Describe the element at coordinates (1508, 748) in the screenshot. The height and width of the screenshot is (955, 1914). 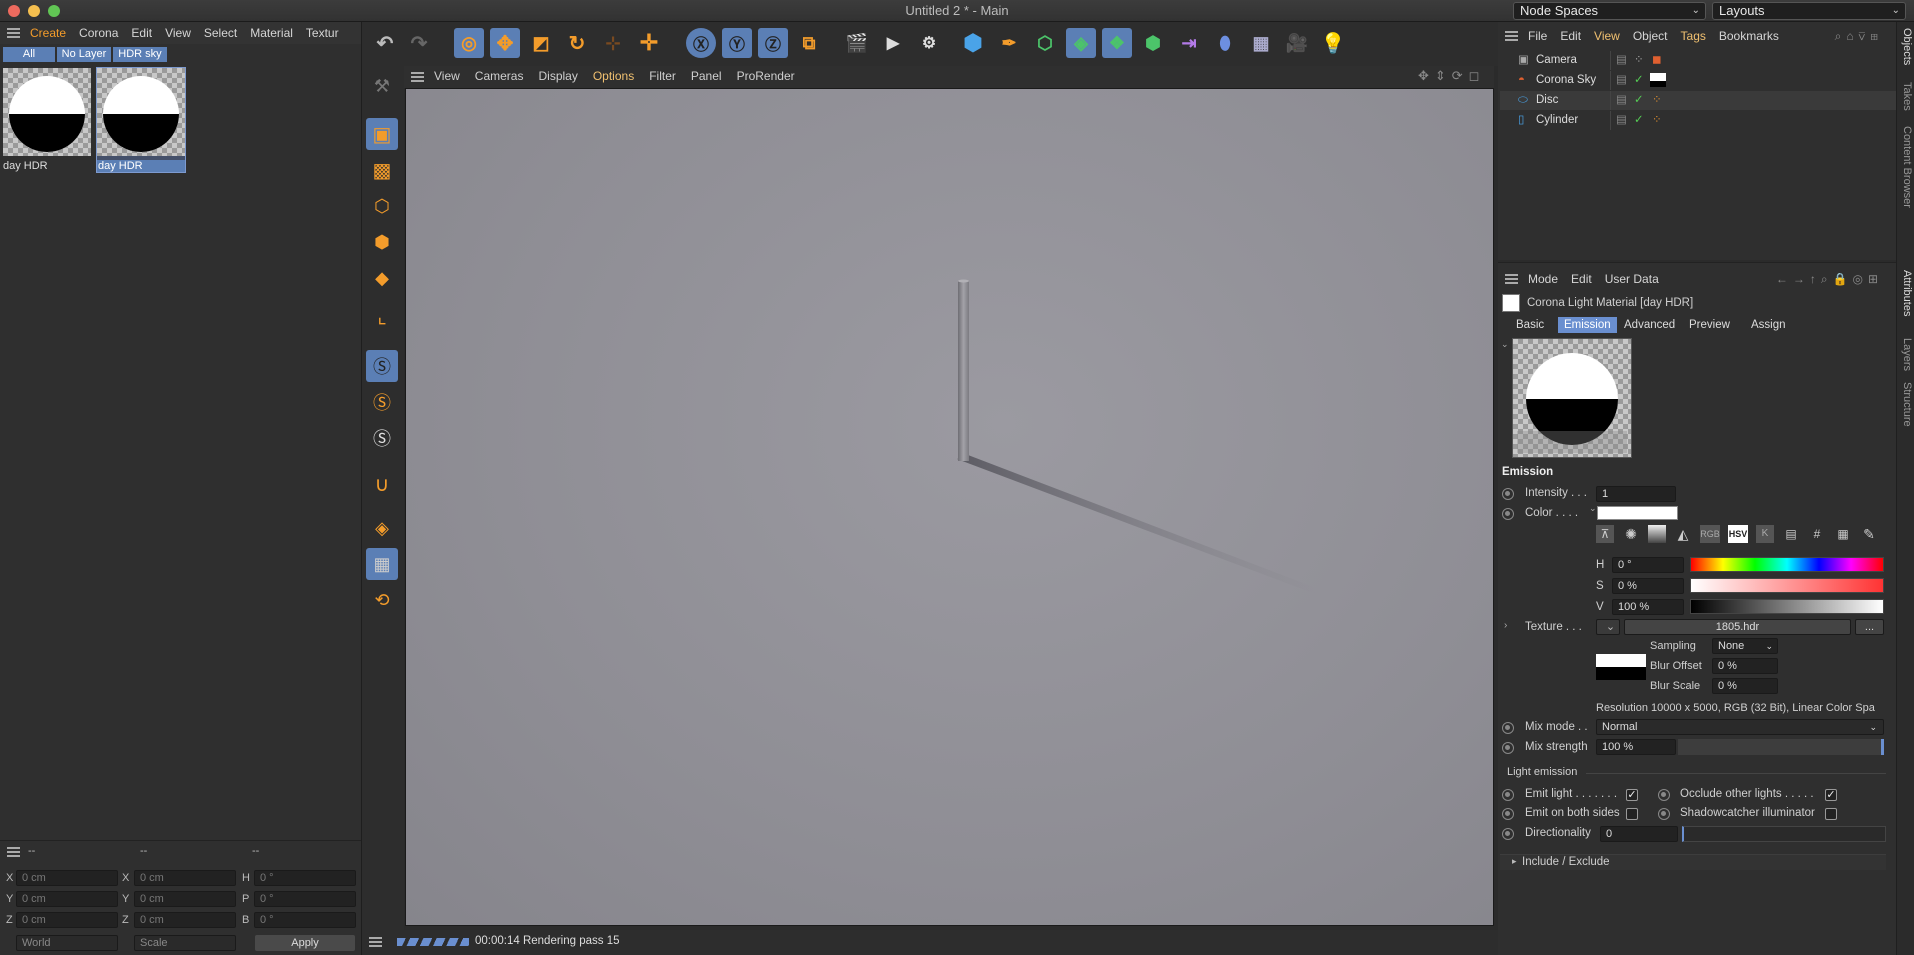
I see `mix-strength-keyframe-icon` at that location.